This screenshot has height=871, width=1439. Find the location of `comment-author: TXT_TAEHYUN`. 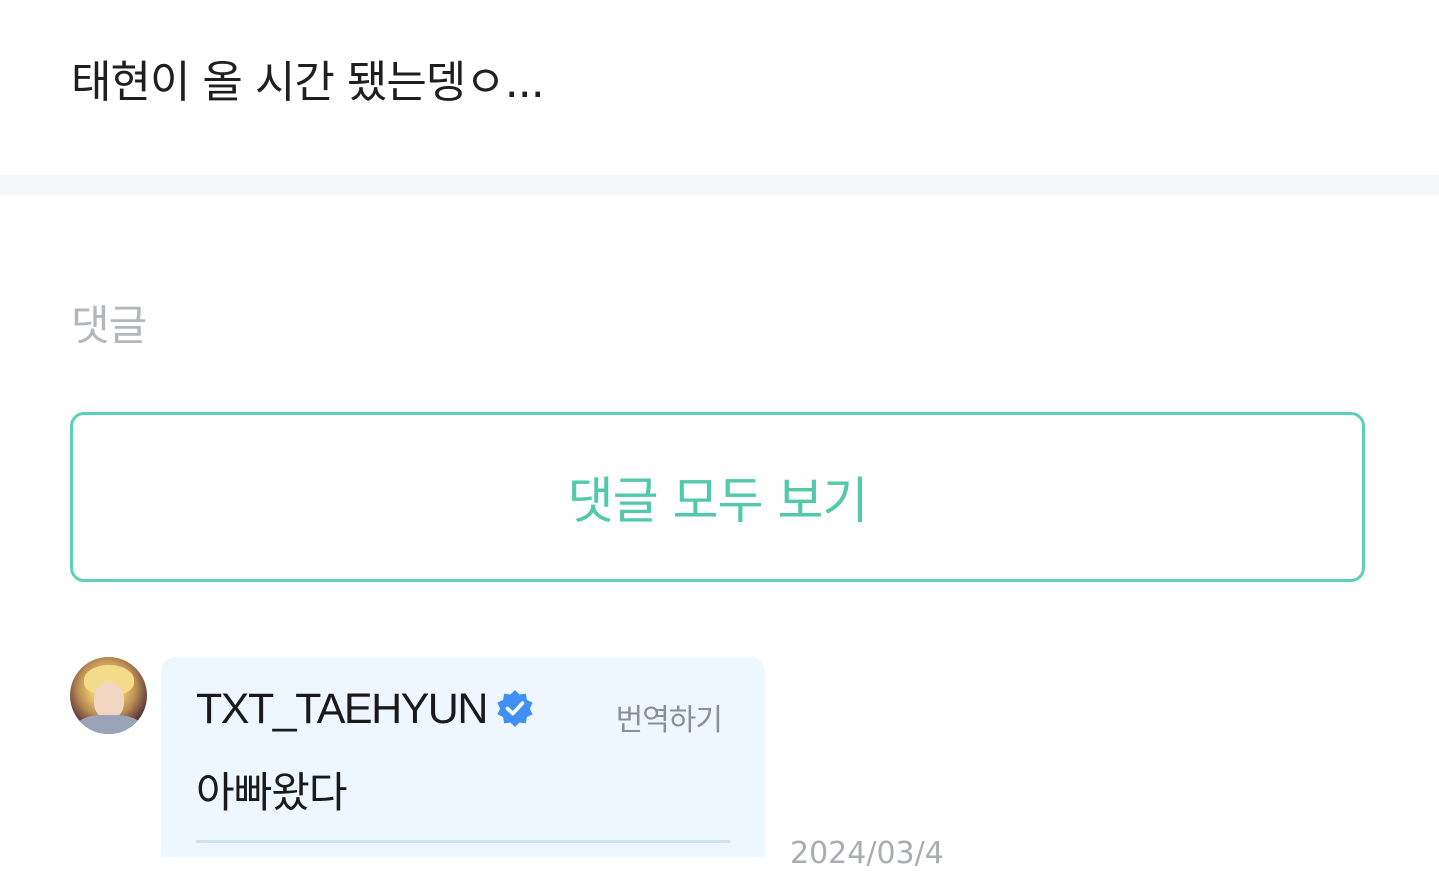

comment-author: TXT_TAEHYUN is located at coordinates (342, 709).